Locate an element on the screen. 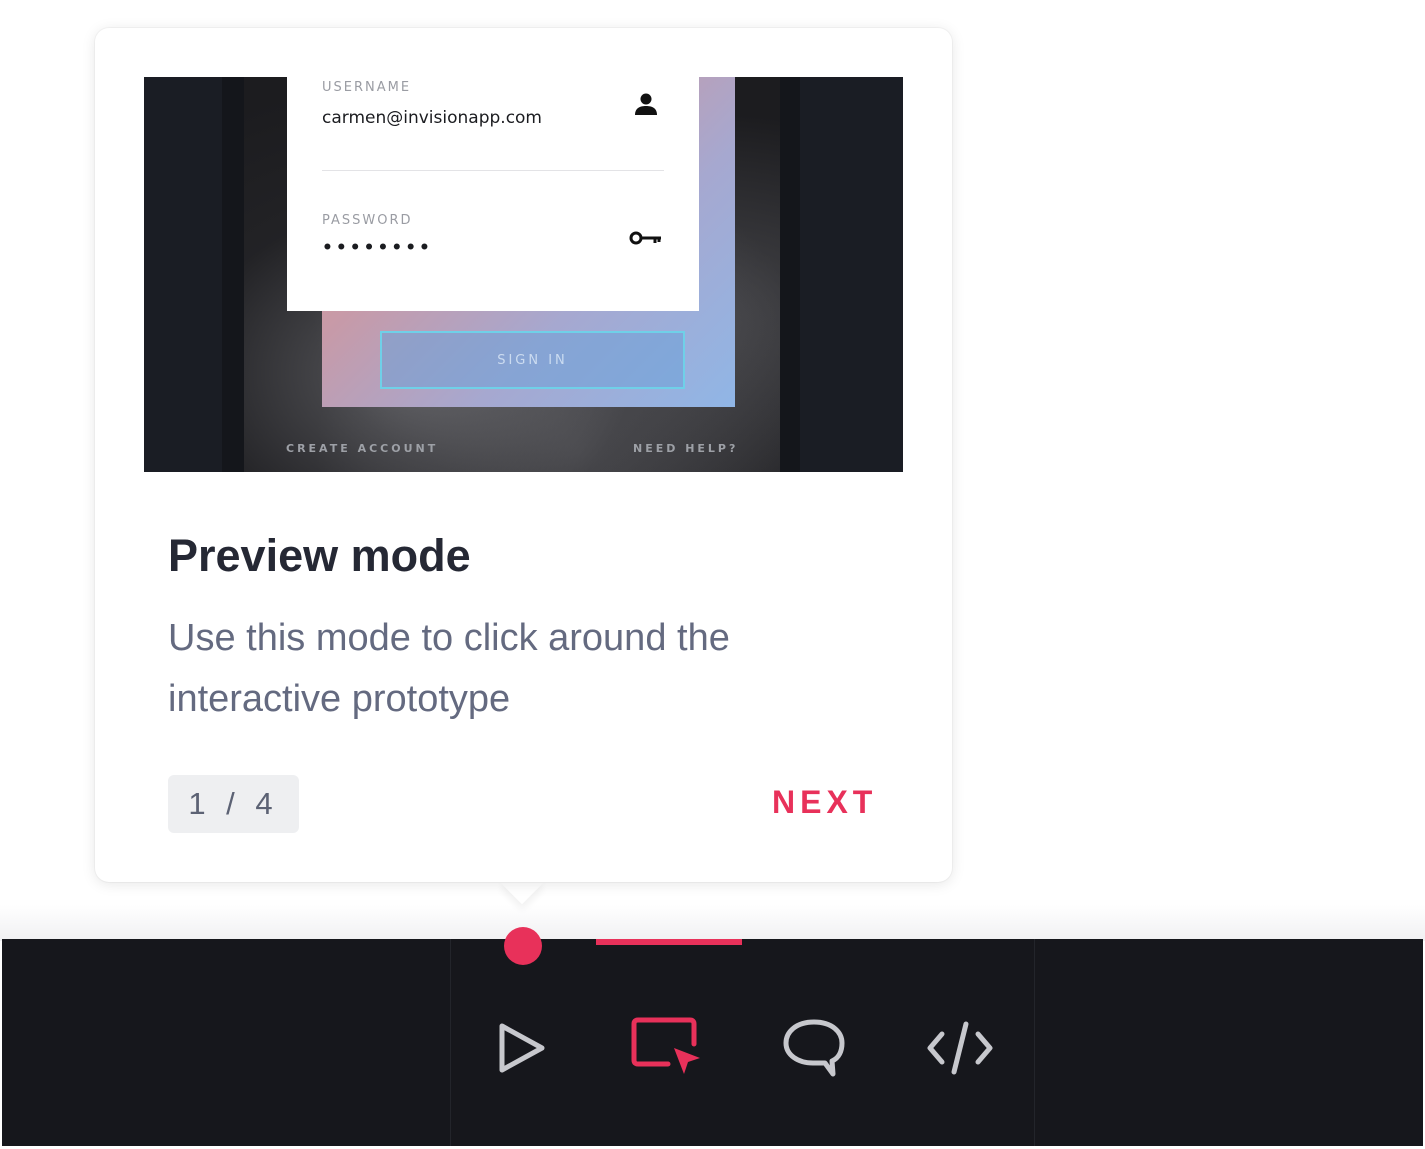 Image resolution: width=1425 pixels, height=1149 pixels. username-underline is located at coordinates (493, 170).